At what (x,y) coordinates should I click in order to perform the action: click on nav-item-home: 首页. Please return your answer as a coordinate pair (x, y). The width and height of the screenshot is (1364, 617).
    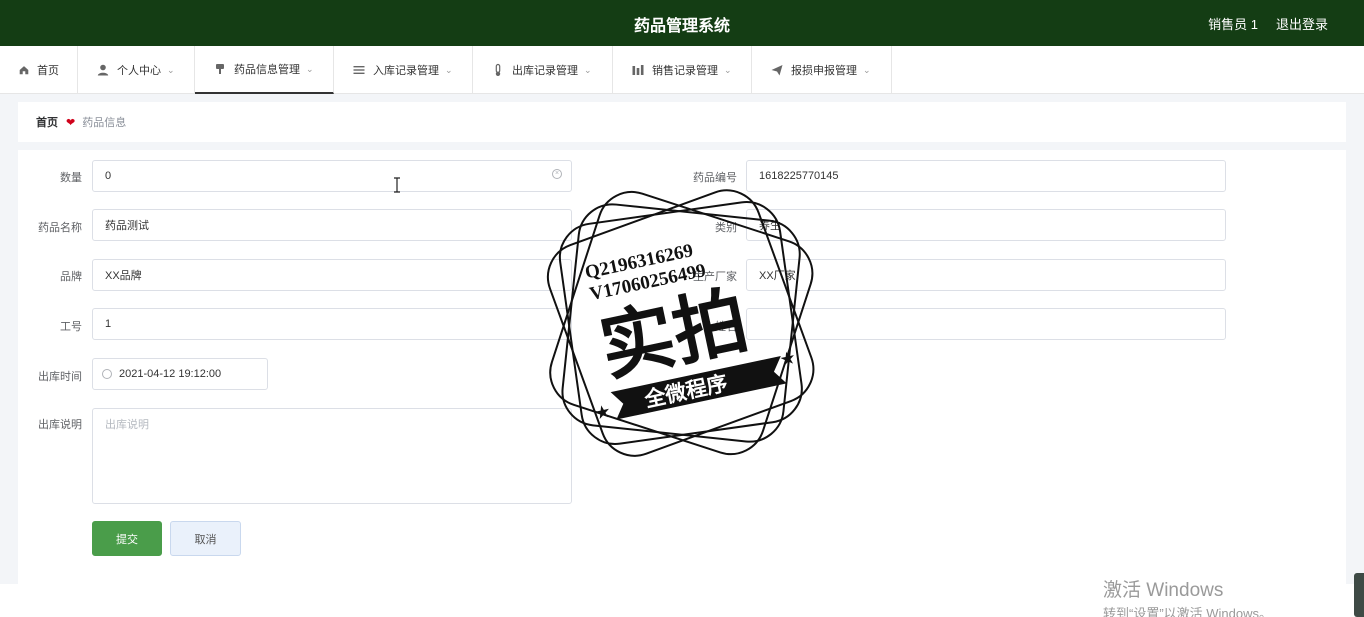
    Looking at the image, I should click on (39, 70).